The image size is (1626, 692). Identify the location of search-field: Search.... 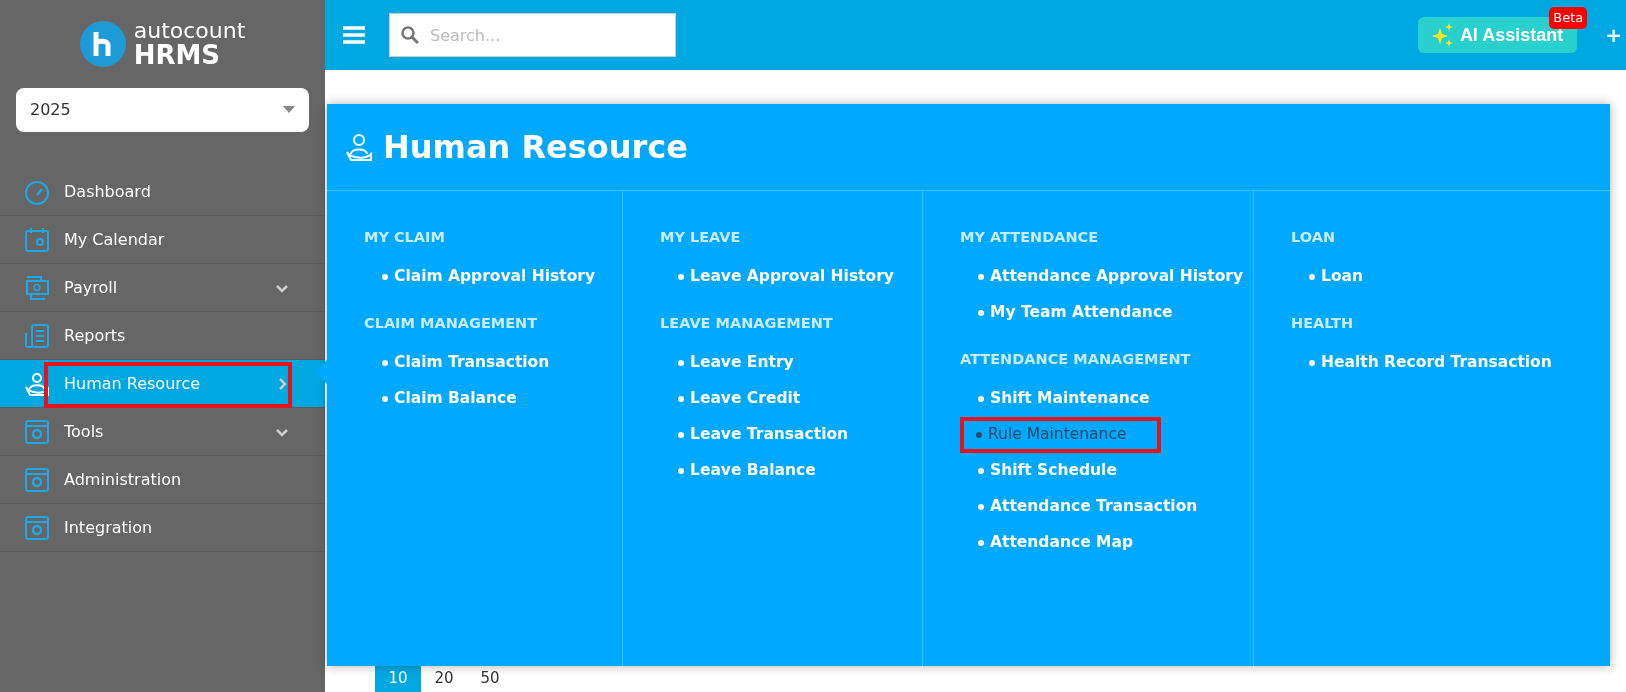
(532, 35).